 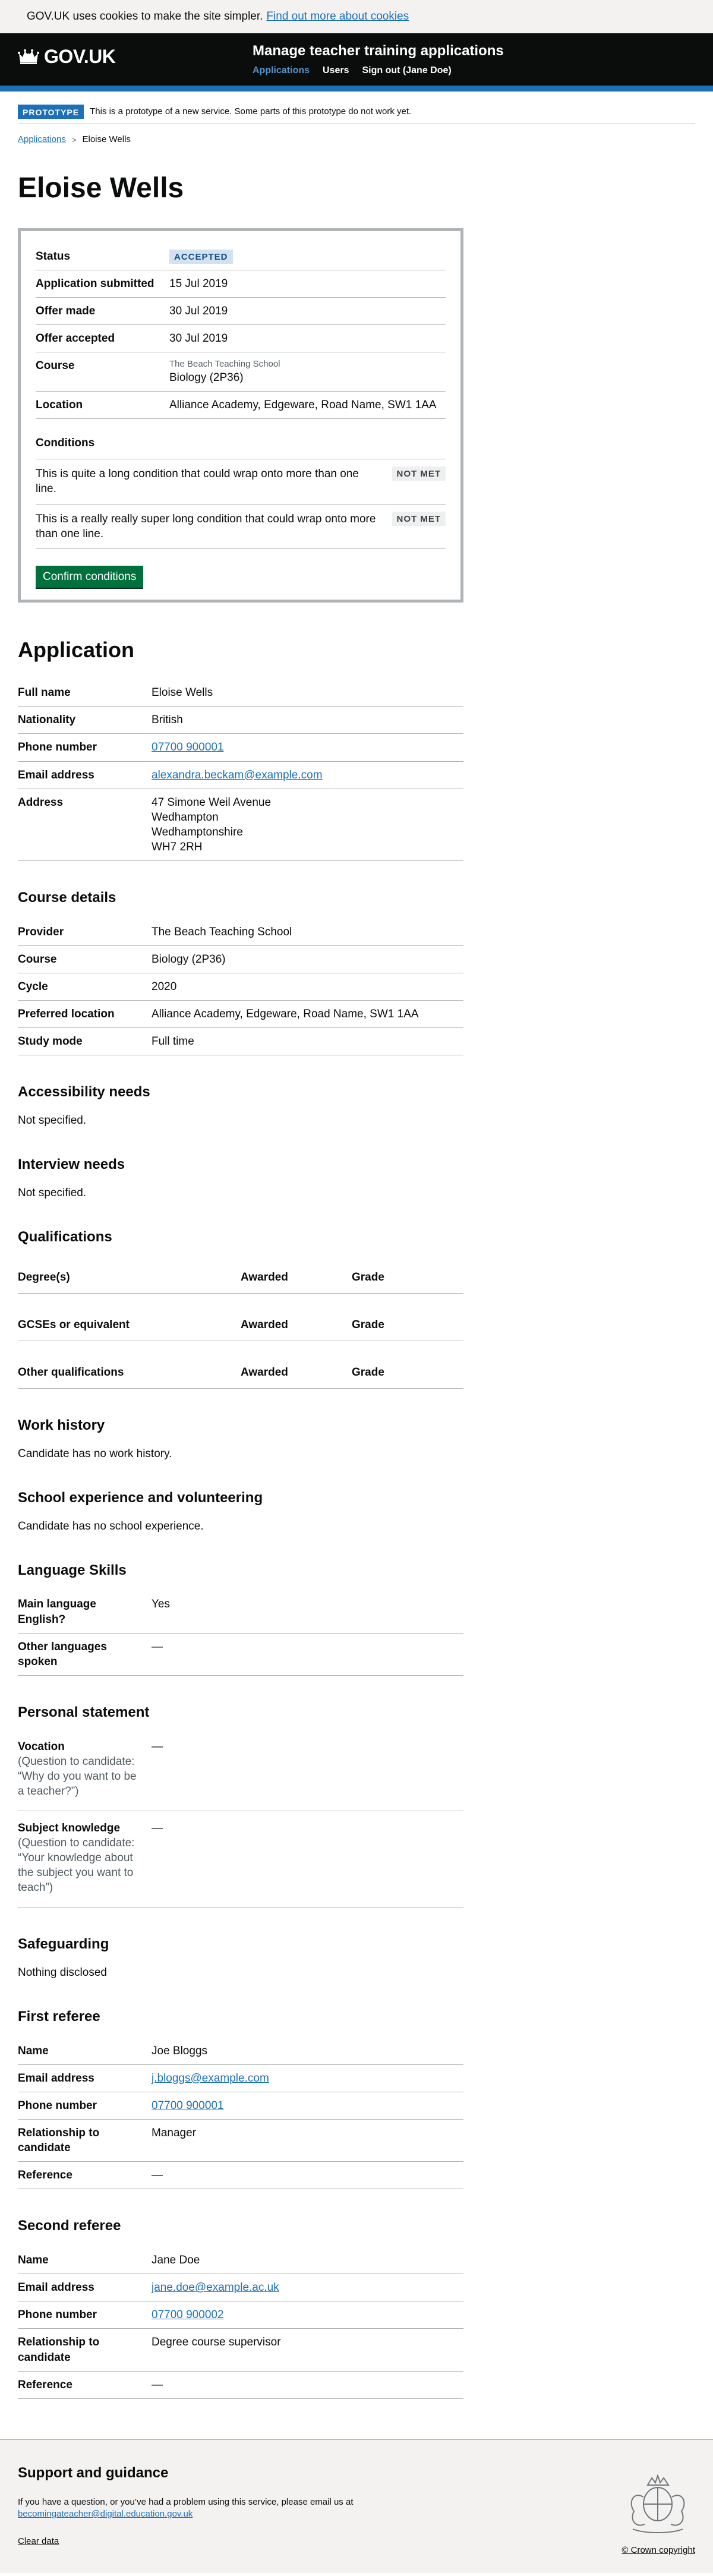 I want to click on clear-data-link: Clear data, so click(x=38, y=2541).